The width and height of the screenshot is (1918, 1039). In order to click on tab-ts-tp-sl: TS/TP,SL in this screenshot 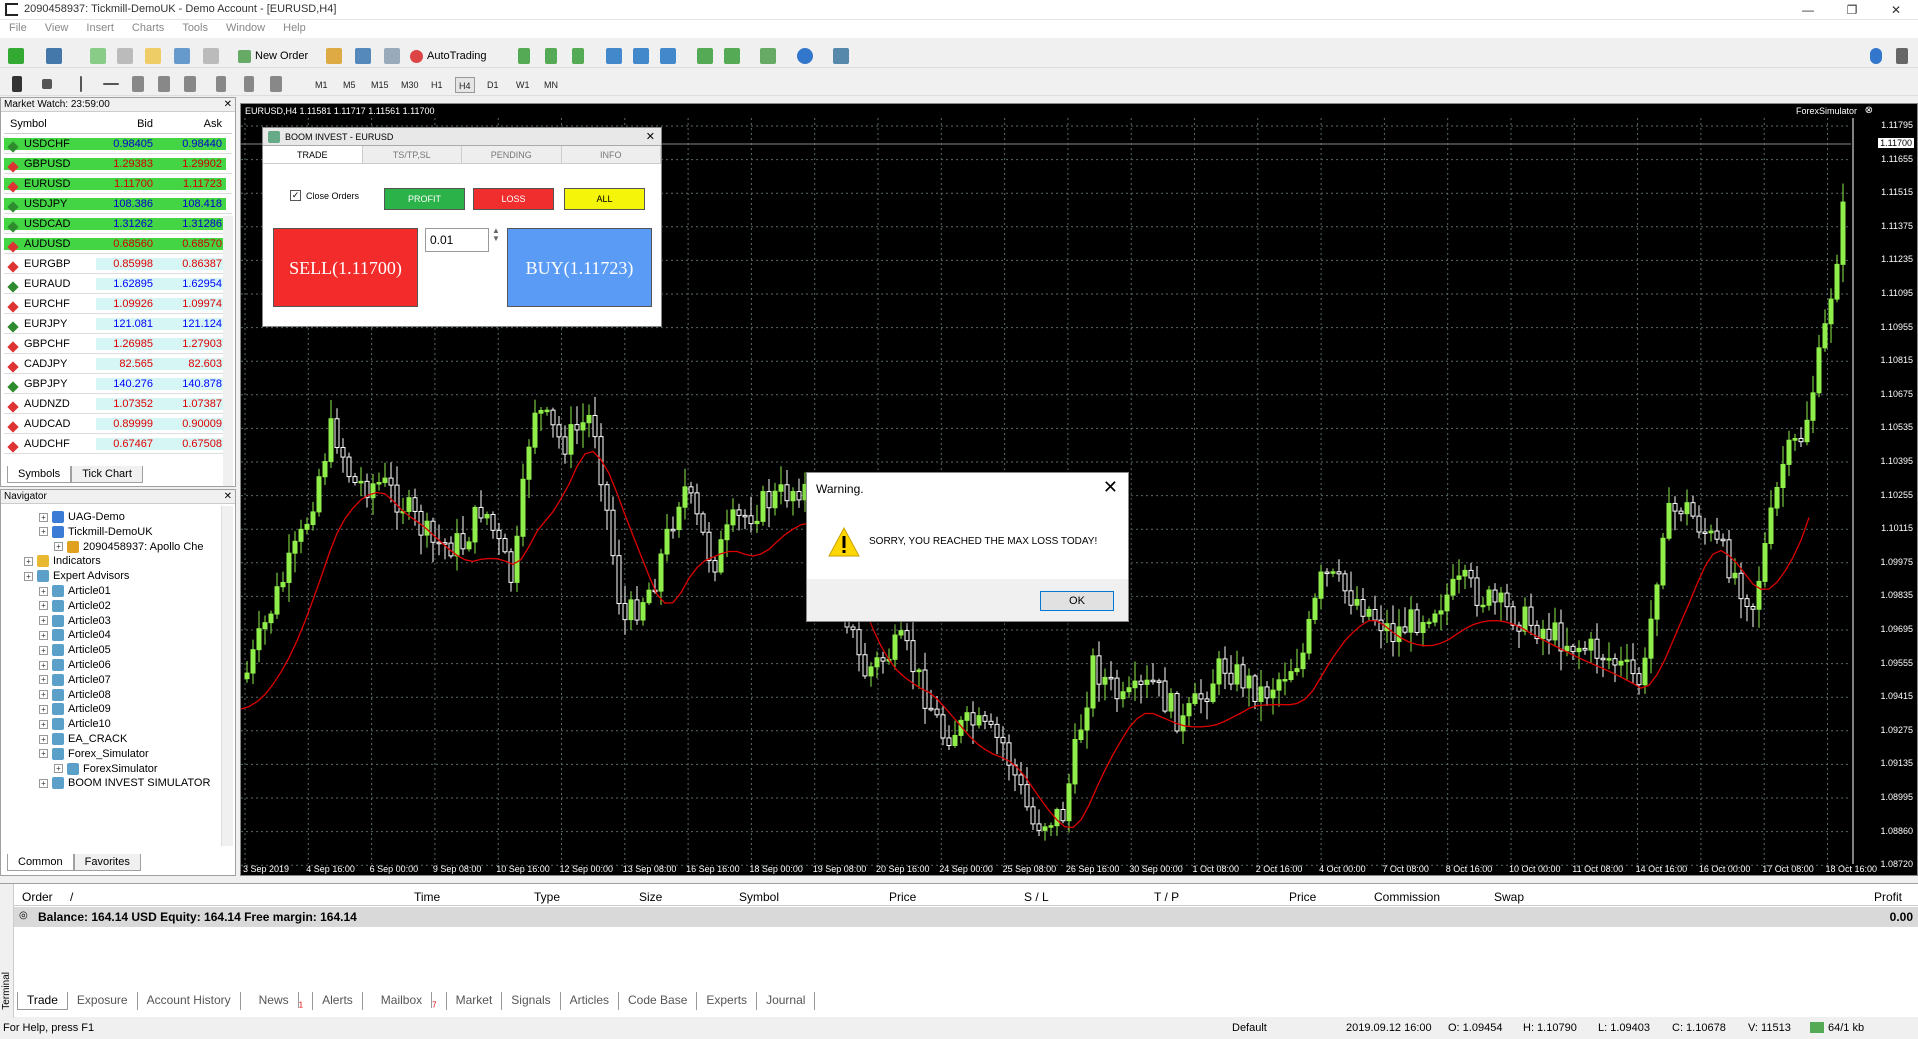, I will do `click(412, 154)`.